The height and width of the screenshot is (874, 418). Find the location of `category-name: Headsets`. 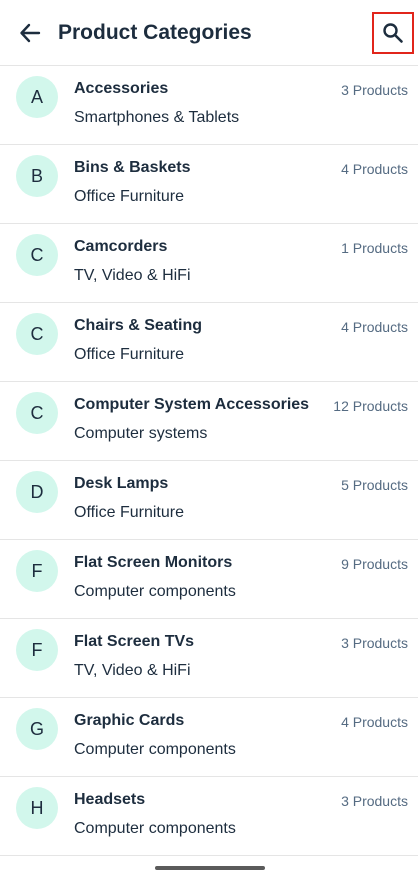

category-name: Headsets is located at coordinates (110, 799).